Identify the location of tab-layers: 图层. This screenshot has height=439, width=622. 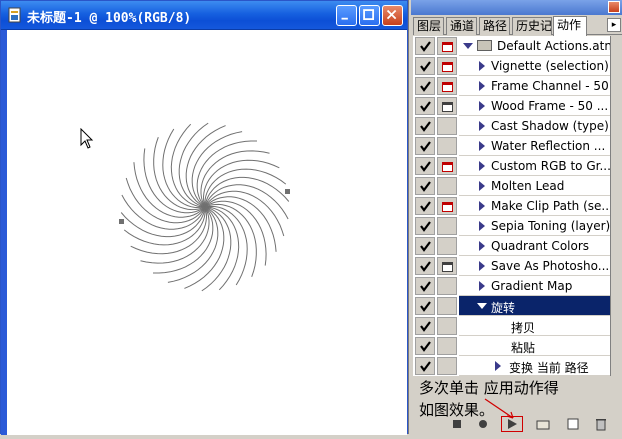
(428, 26).